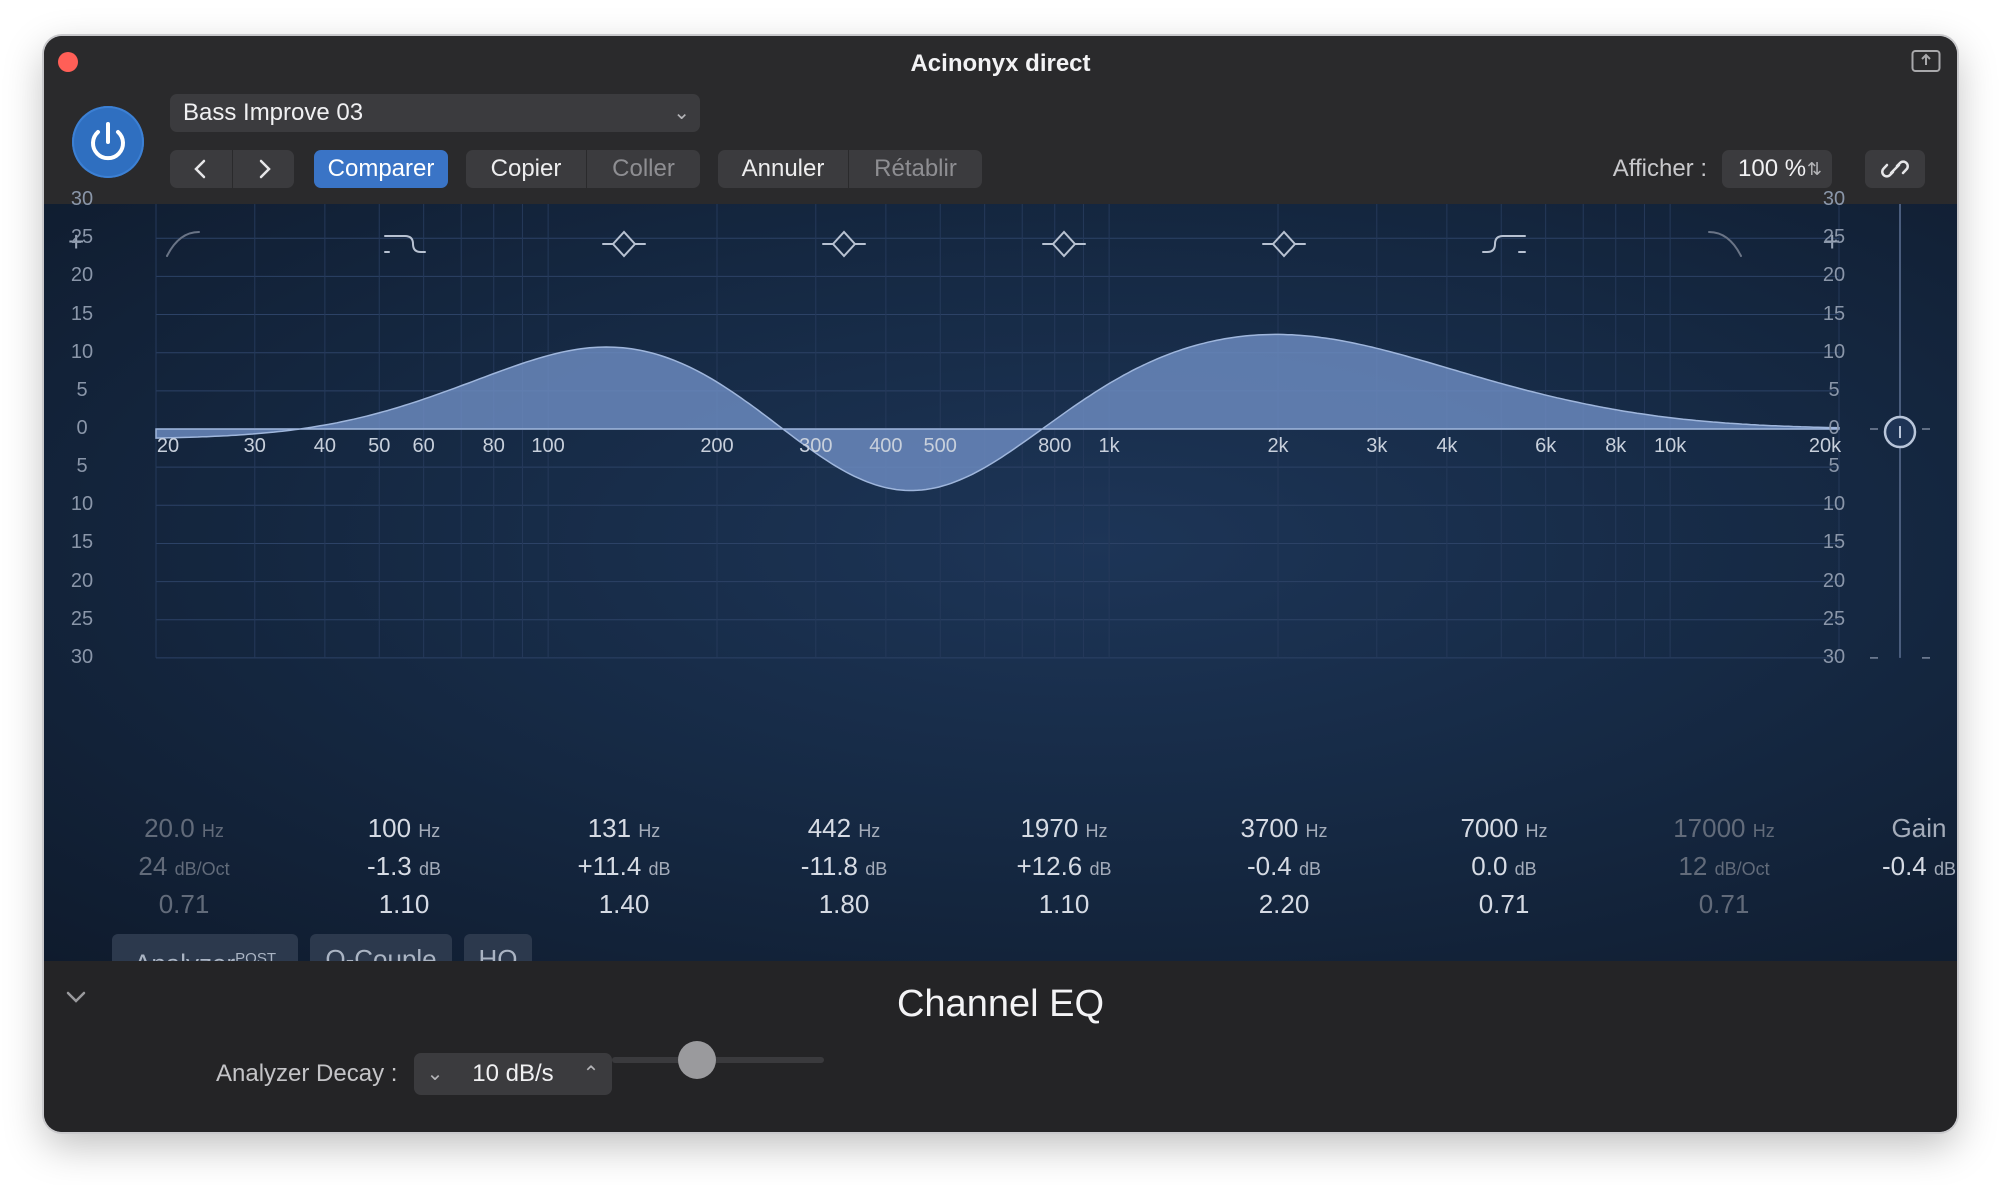 This screenshot has height=1185, width=2000. Describe the element at coordinates (643, 169) in the screenshot. I see `paste-button: Coller` at that location.